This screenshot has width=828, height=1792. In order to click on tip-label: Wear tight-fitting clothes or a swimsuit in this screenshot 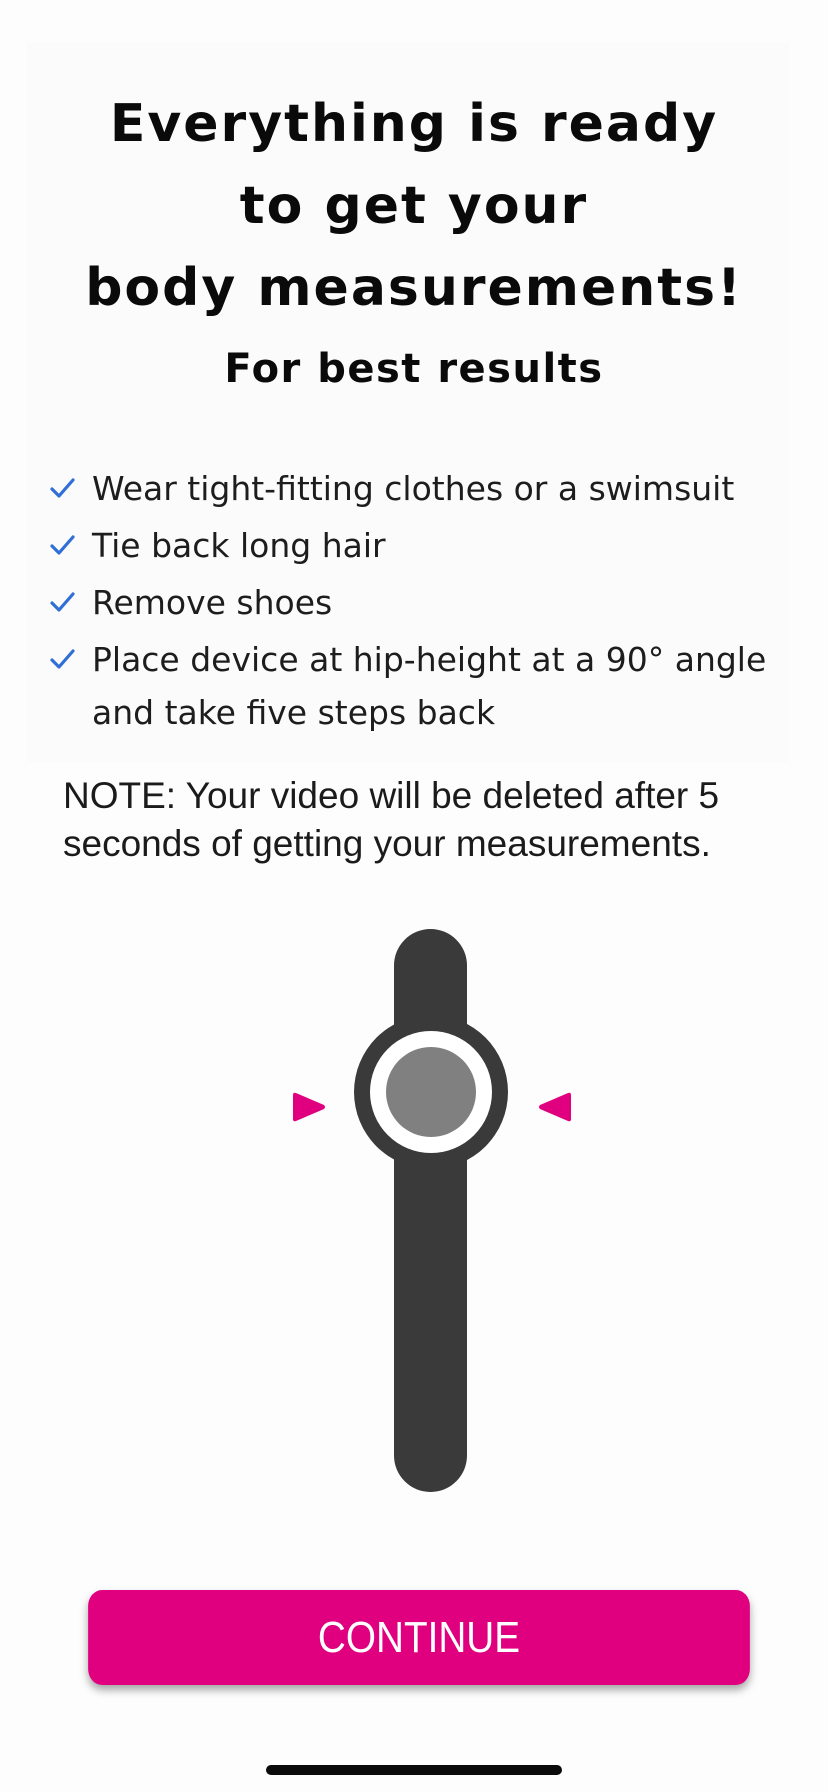, I will do `click(413, 488)`.